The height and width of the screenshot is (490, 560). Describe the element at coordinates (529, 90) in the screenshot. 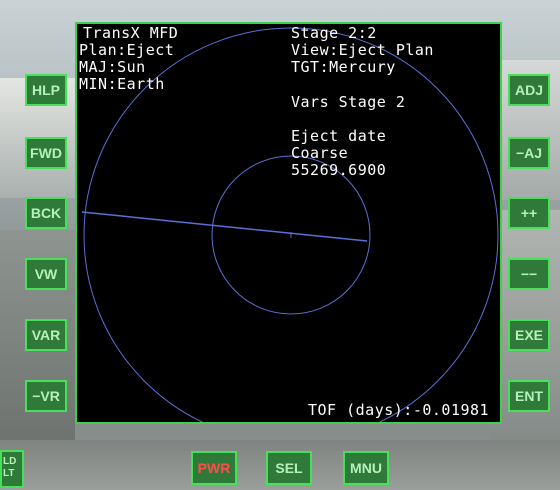

I see `adj-button: ADJ` at that location.